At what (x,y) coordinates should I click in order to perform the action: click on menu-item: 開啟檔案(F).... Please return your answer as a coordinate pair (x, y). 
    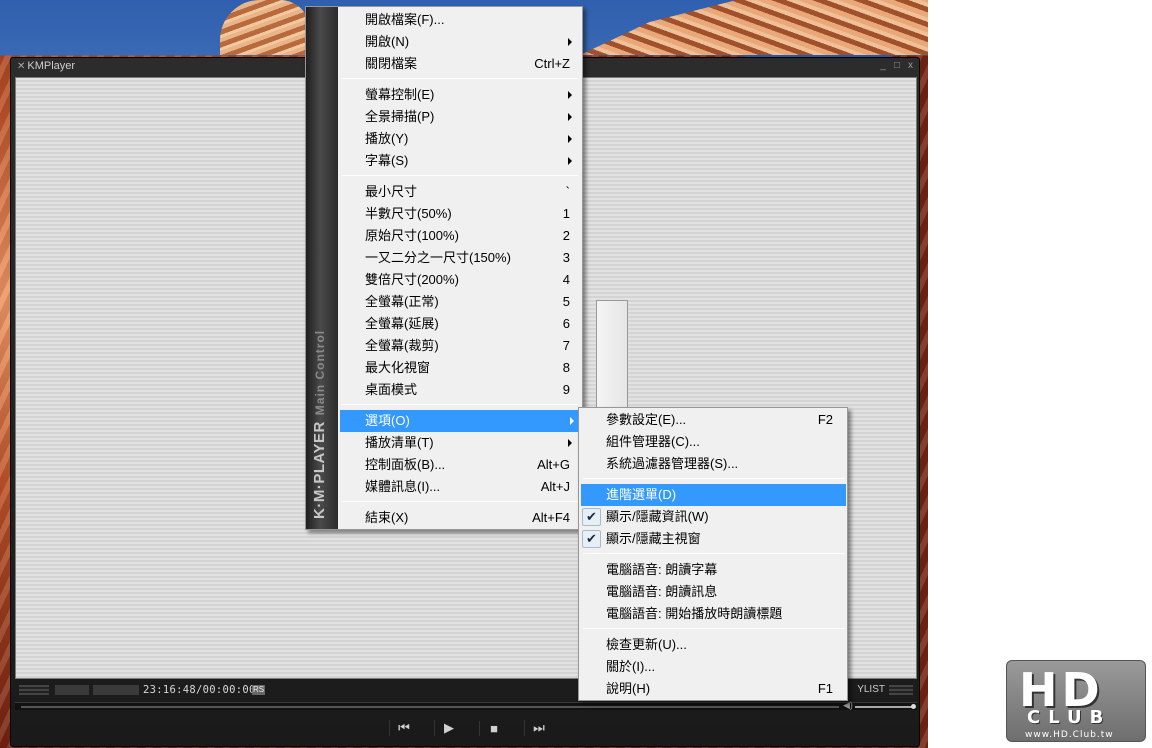
    Looking at the image, I should click on (444, 20).